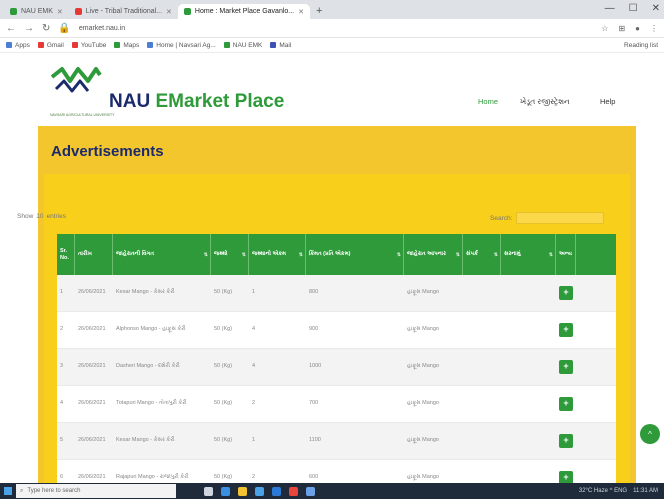 This screenshot has height=499, width=664. What do you see at coordinates (607, 101) in the screenshot?
I see `nav-help: Help` at bounding box center [607, 101].